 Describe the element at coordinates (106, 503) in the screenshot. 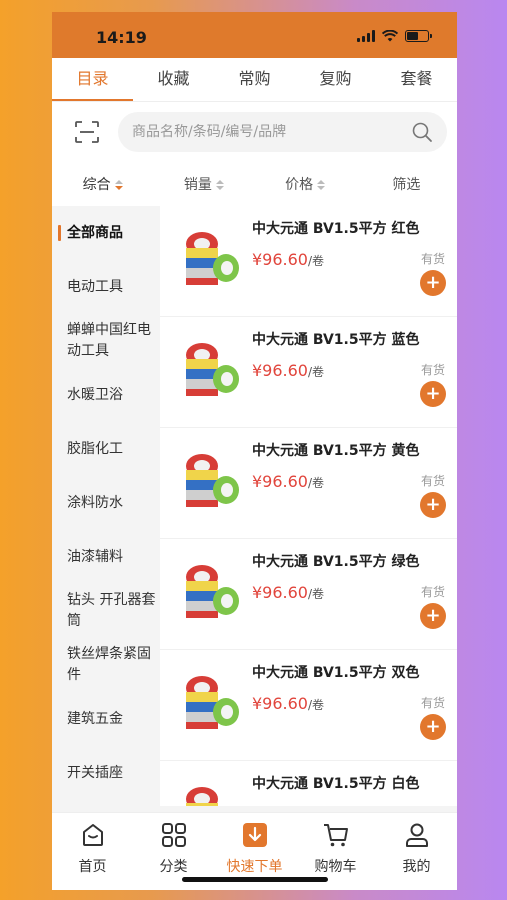

I see `category-item: 涂料防水` at that location.